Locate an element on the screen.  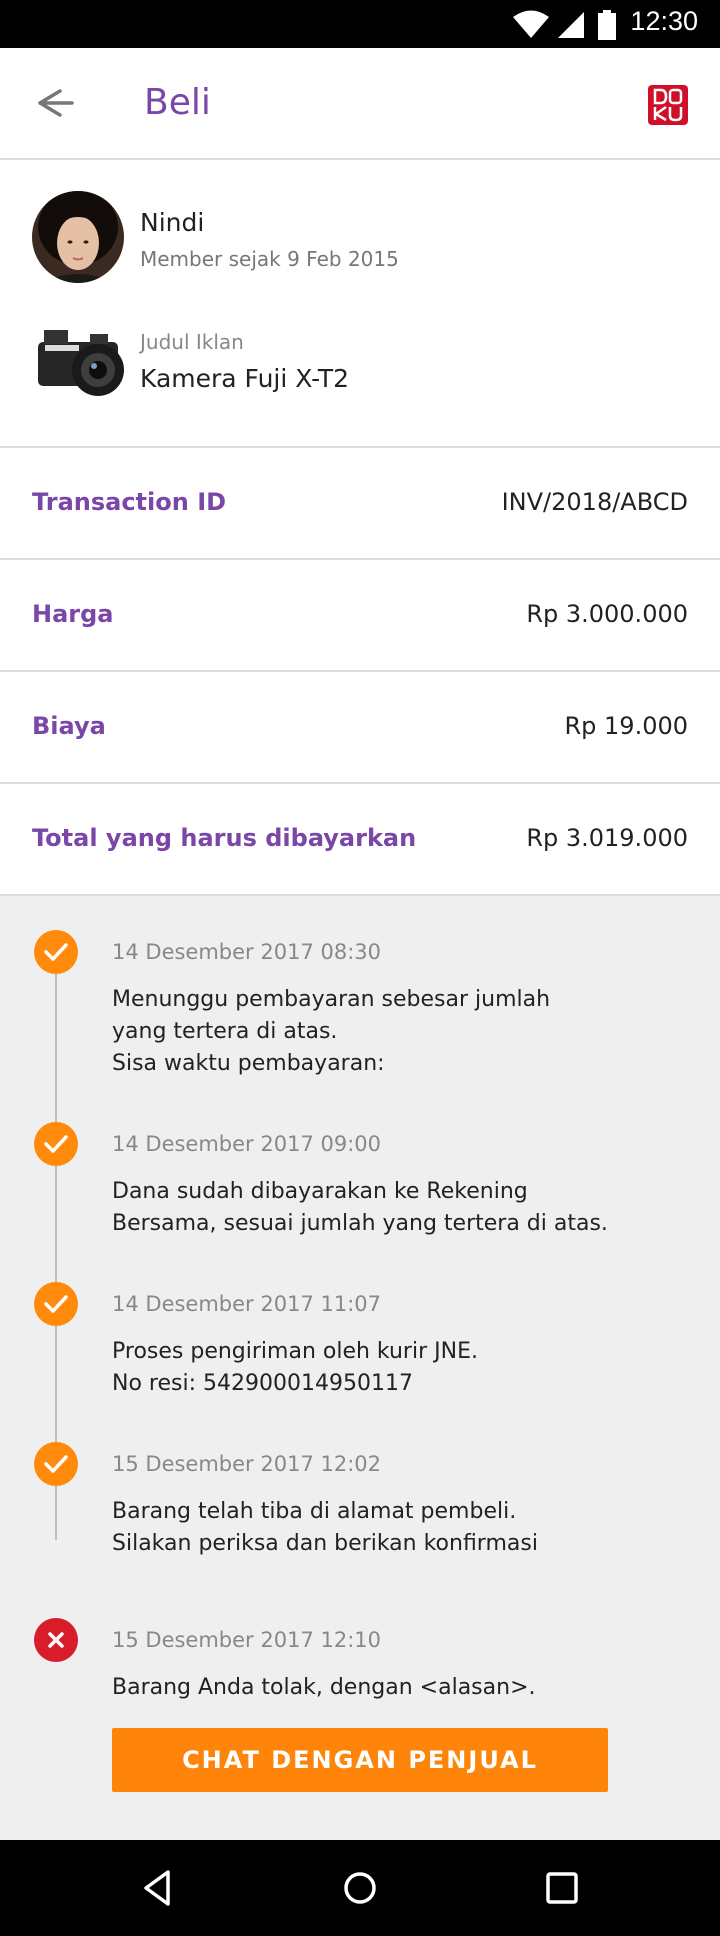
timeline-date: 15 Desember 2017 12:10 is located at coordinates (247, 1640).